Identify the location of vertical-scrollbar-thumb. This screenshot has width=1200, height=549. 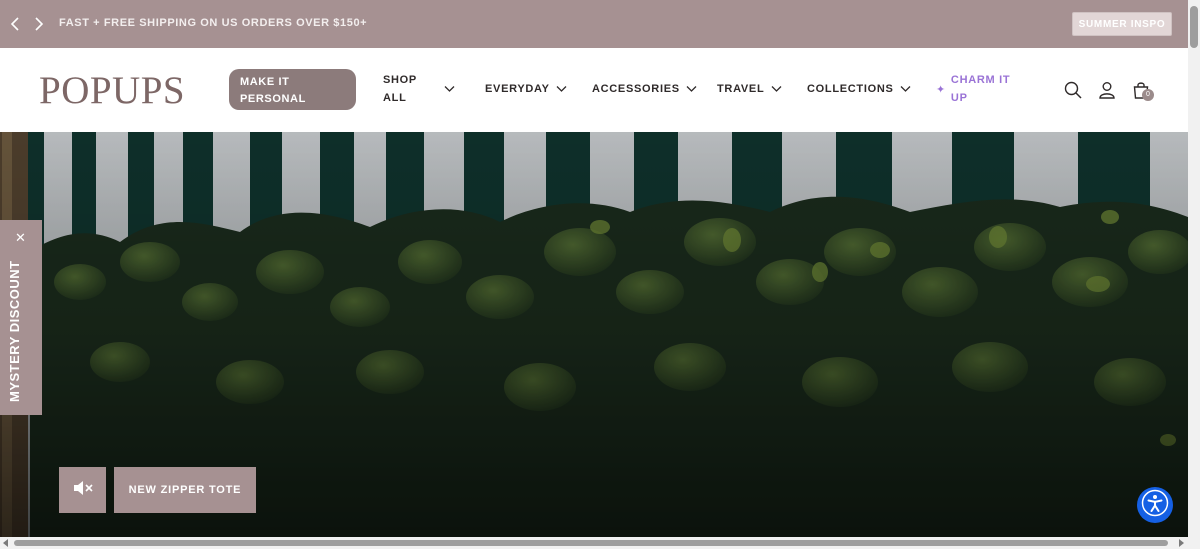
(1194, 27).